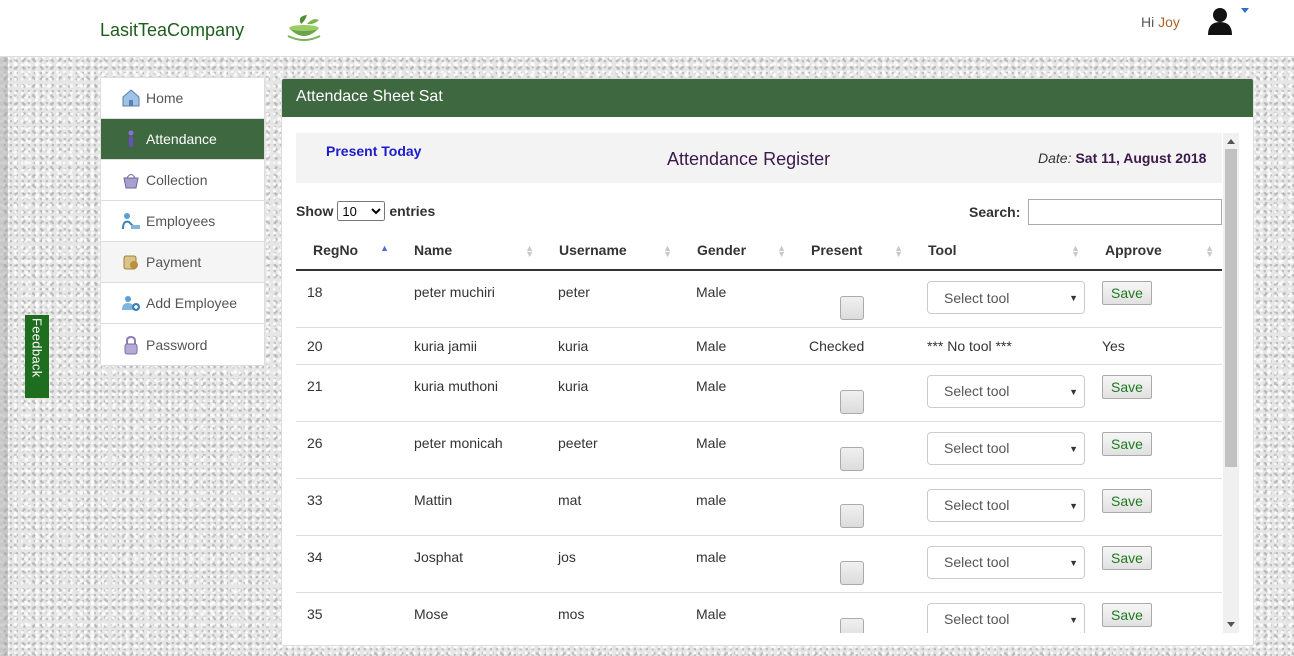  I want to click on panel-title: Attendace Sheet Sat, so click(767, 98).